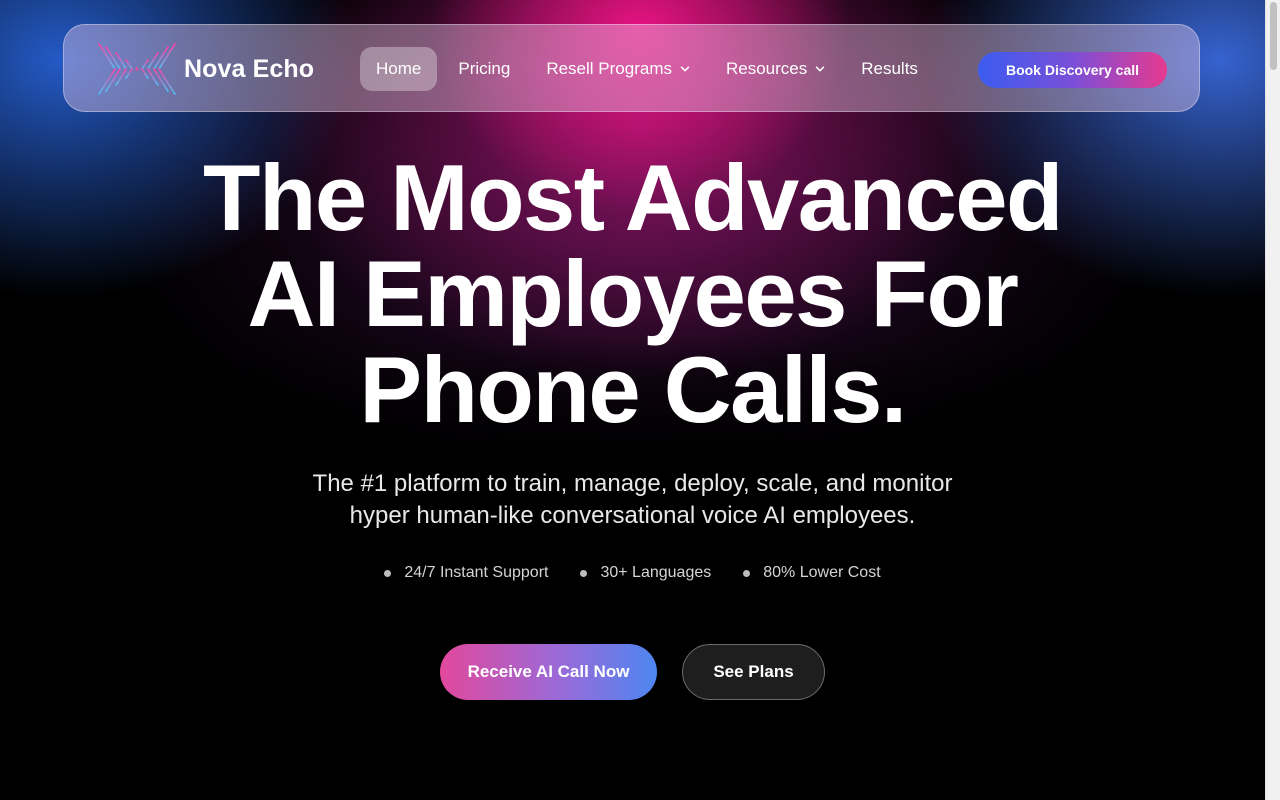  Describe the element at coordinates (137, 69) in the screenshot. I see `sound-wave-logo-icon` at that location.